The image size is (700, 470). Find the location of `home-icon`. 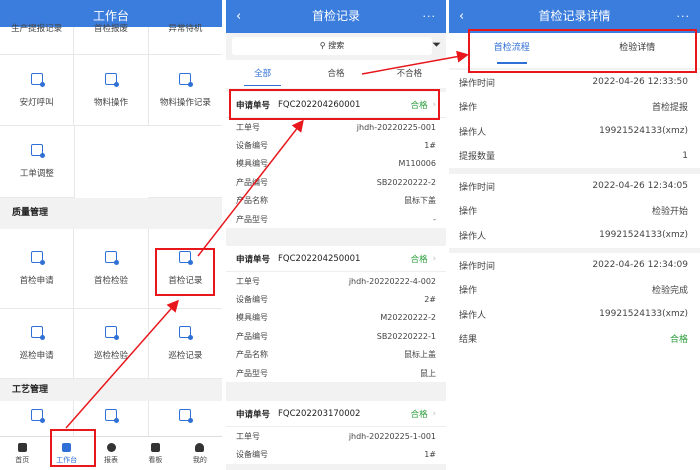

home-icon is located at coordinates (22, 447).